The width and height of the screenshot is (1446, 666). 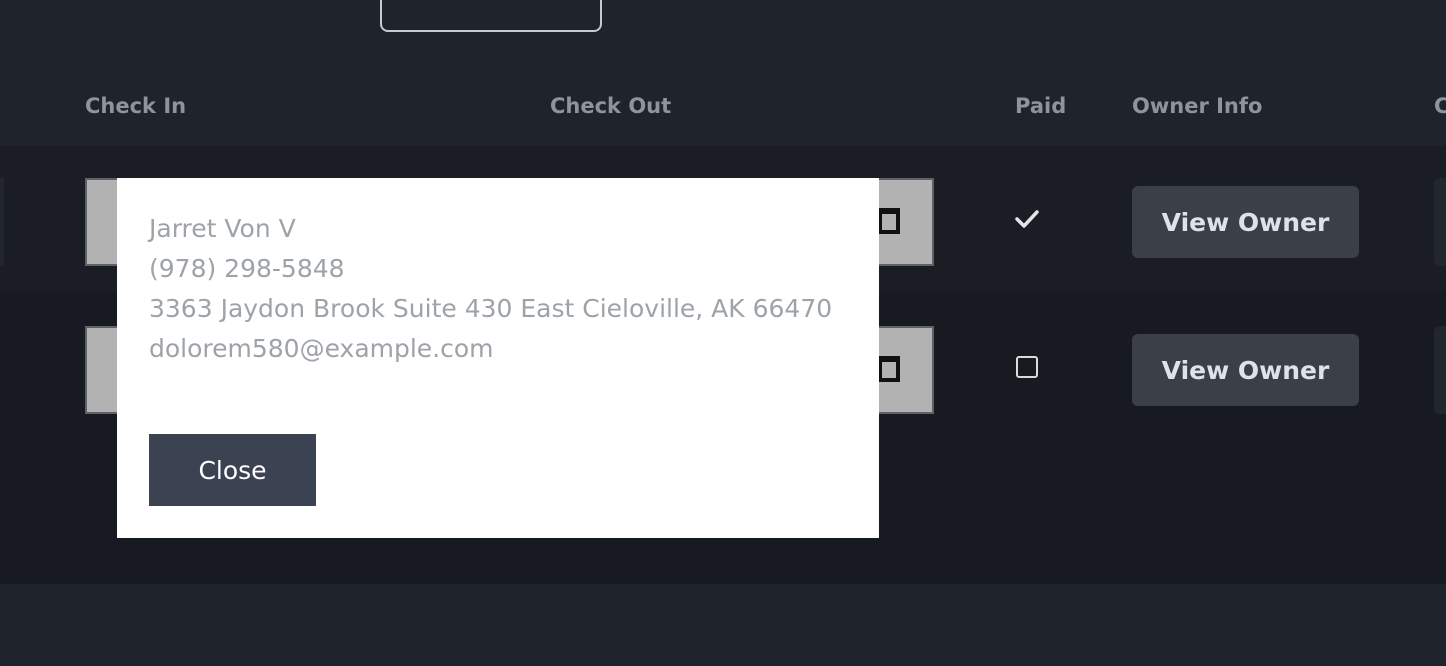 I want to click on header-paid: Paid, so click(x=1041, y=106).